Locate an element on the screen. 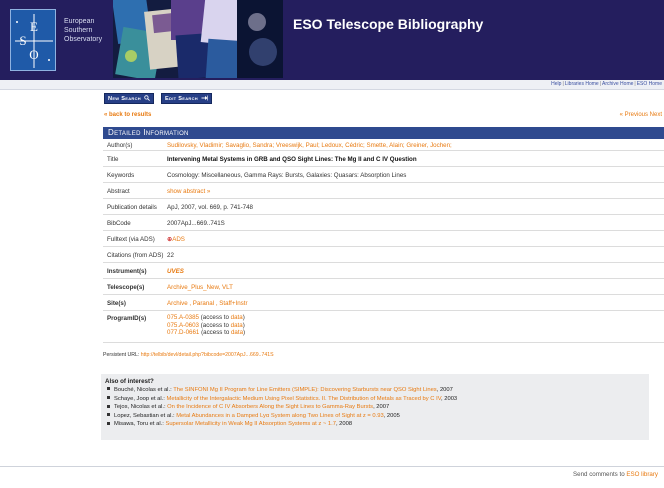 This screenshot has width=664, height=488. table-row: Citations (from ADS) 22 is located at coordinates (383, 255).